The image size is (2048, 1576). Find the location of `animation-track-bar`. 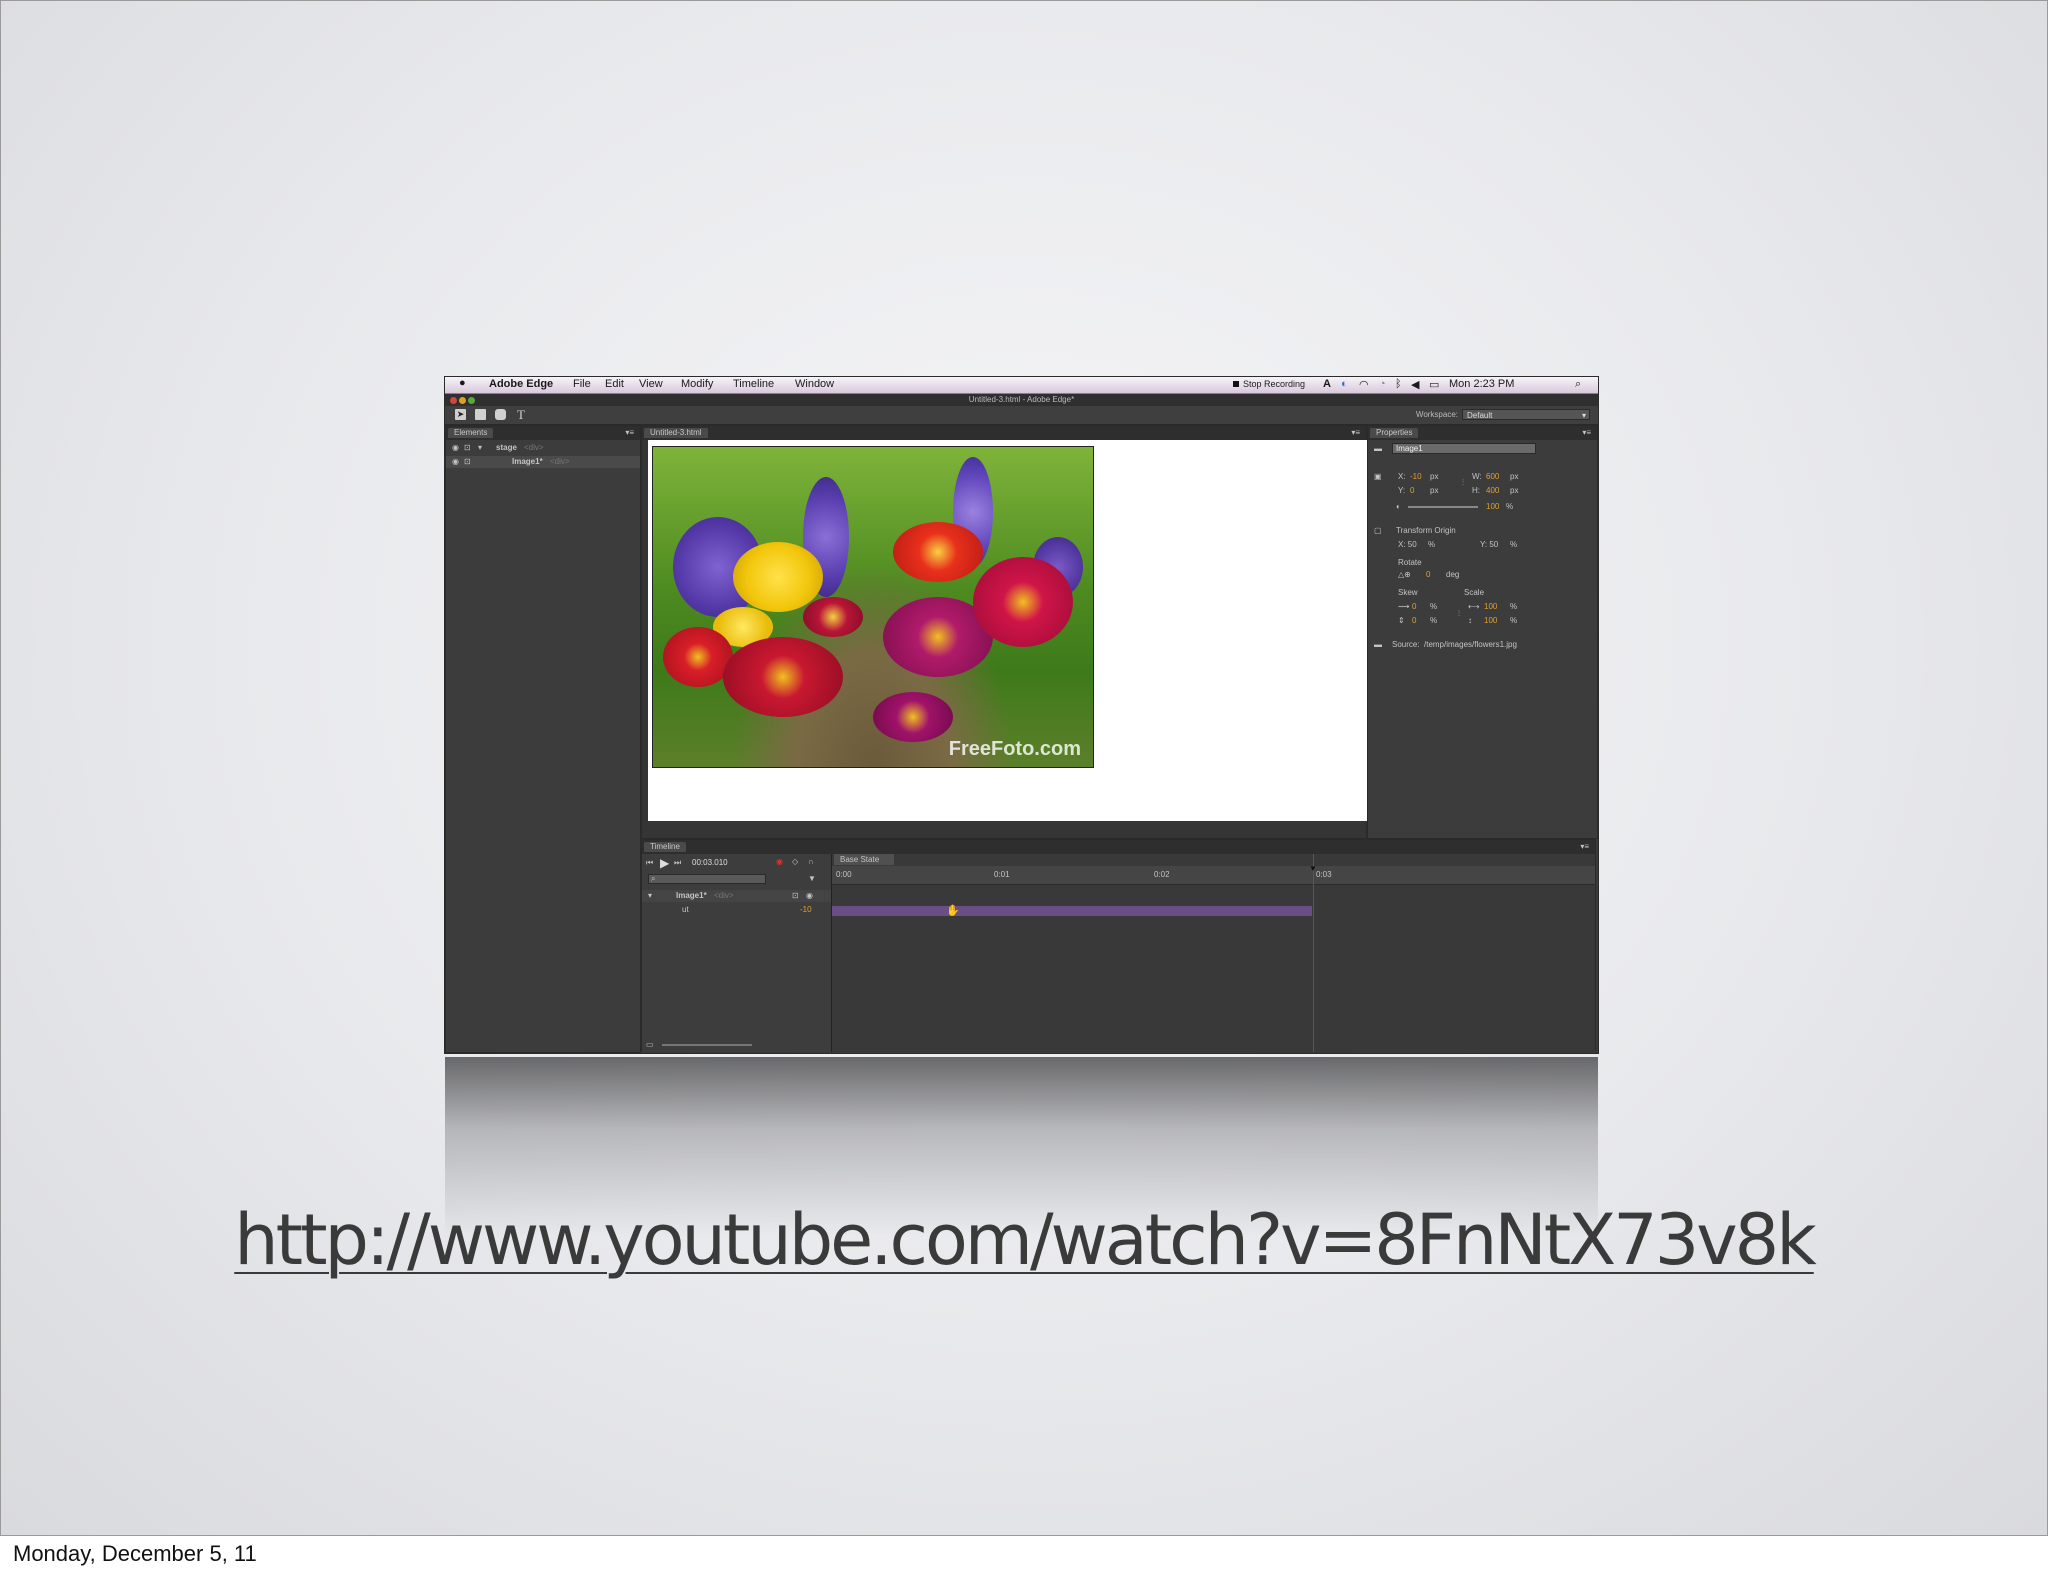

animation-track-bar is located at coordinates (1072, 911).